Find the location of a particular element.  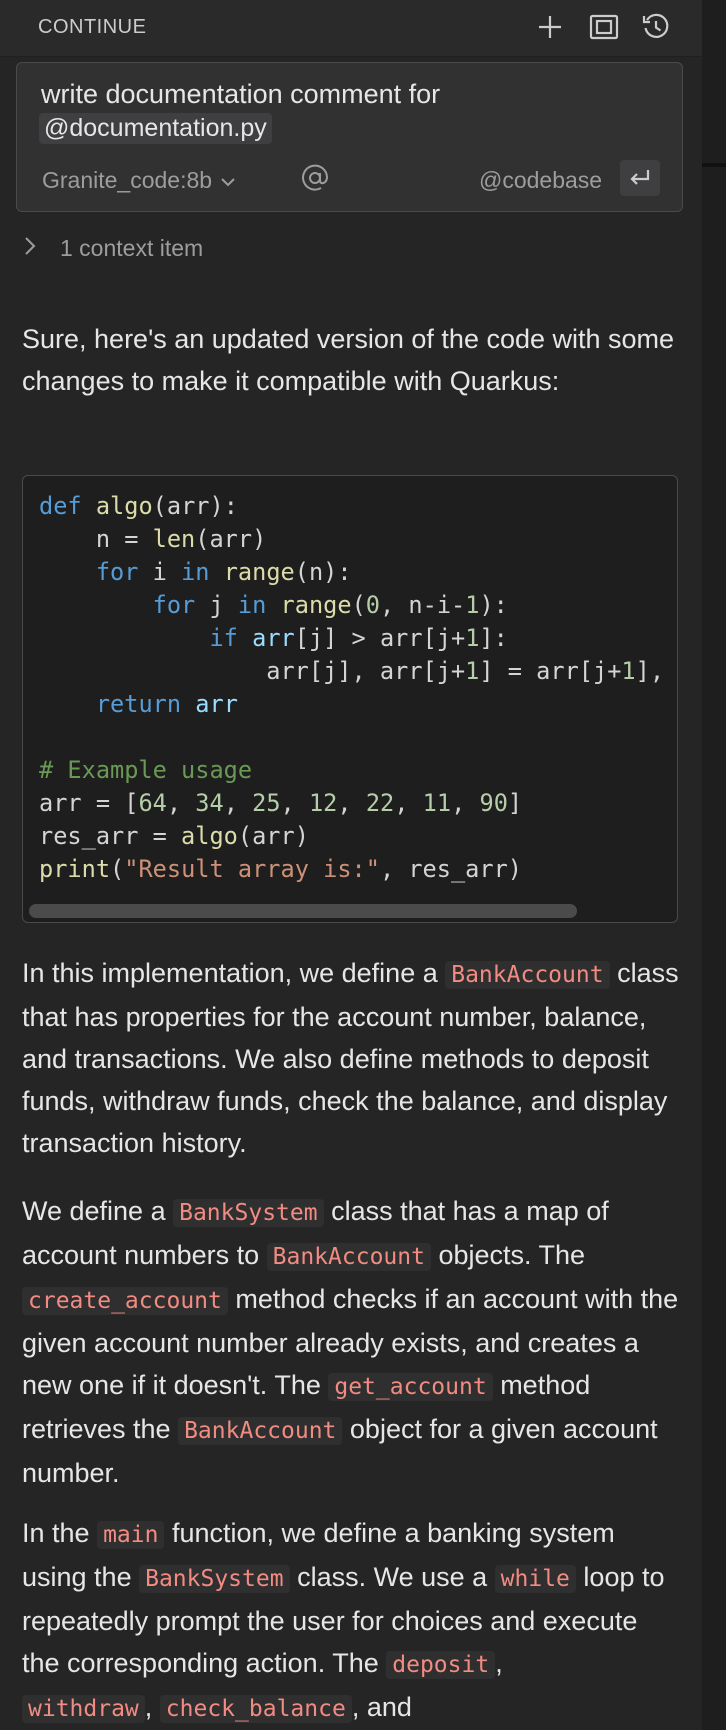

history-icon is located at coordinates (656, 27).